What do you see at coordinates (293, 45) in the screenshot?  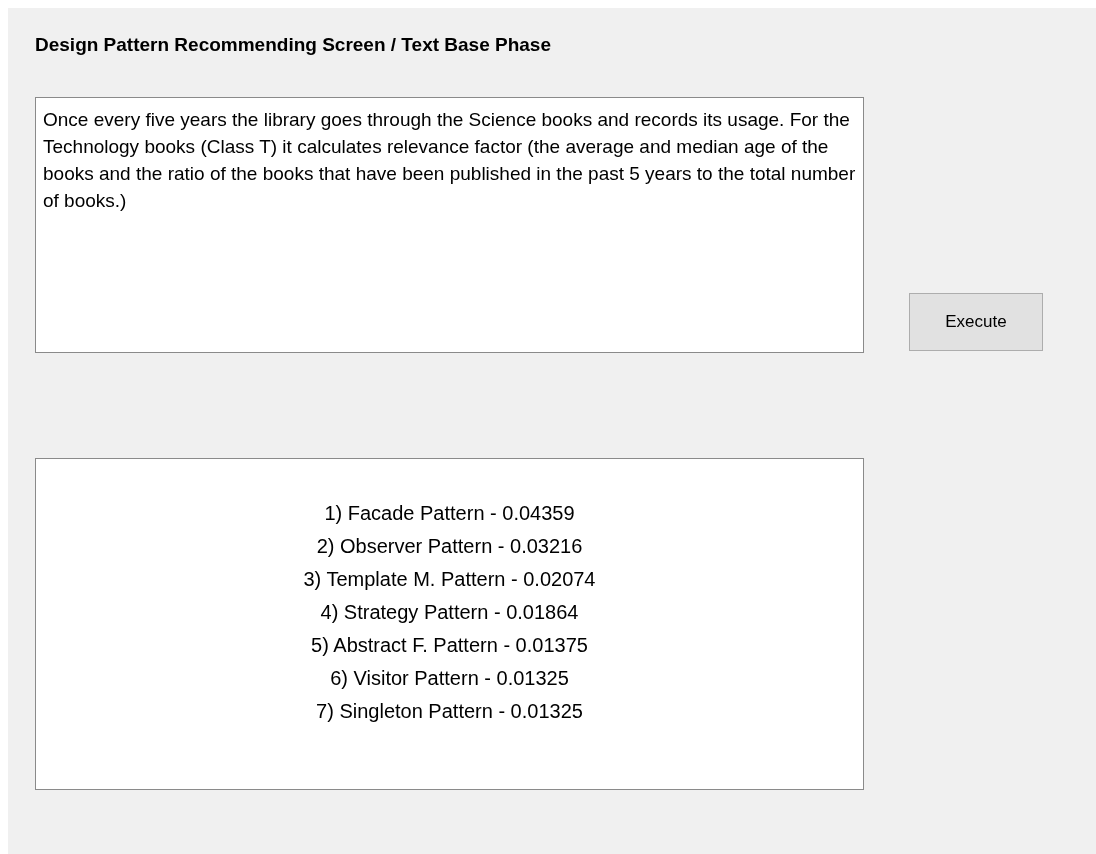 I see `window-title: Design Pattern Recommending Screen / Text Base Phase` at bounding box center [293, 45].